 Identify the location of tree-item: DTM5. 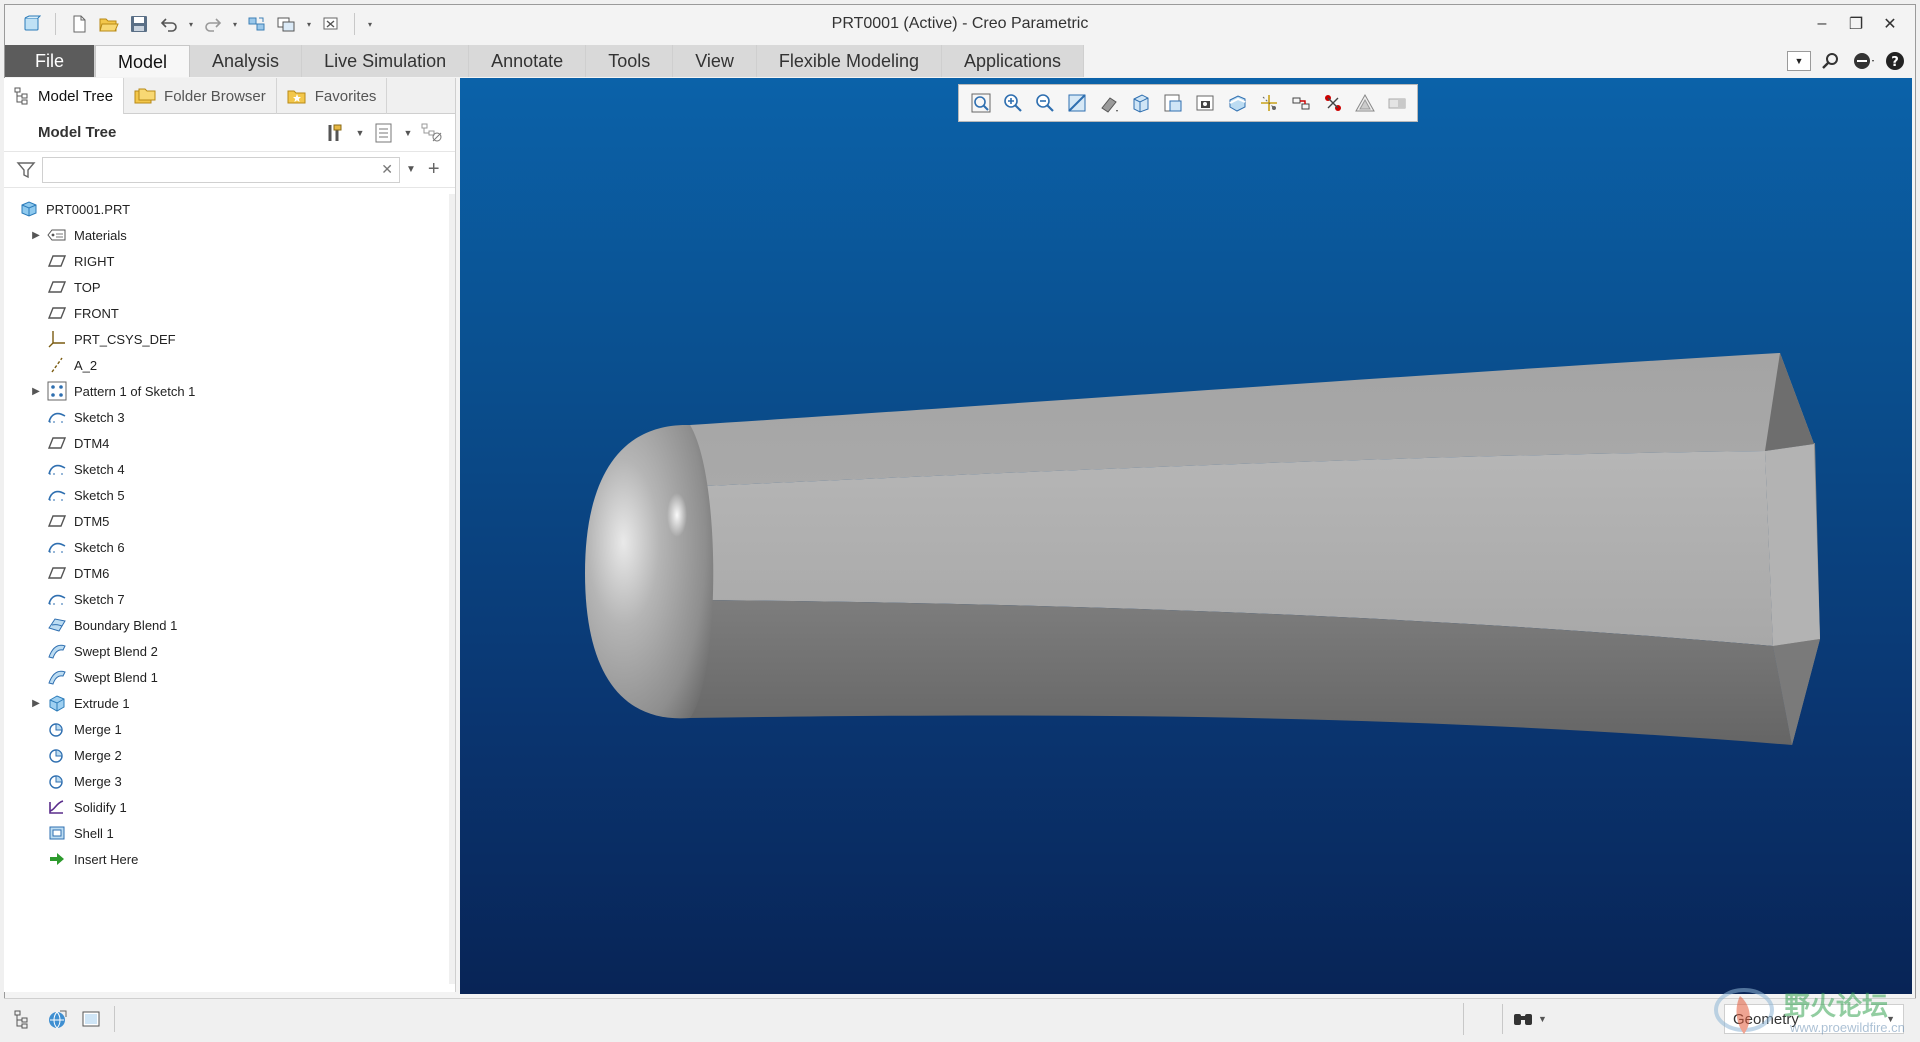
(227, 521).